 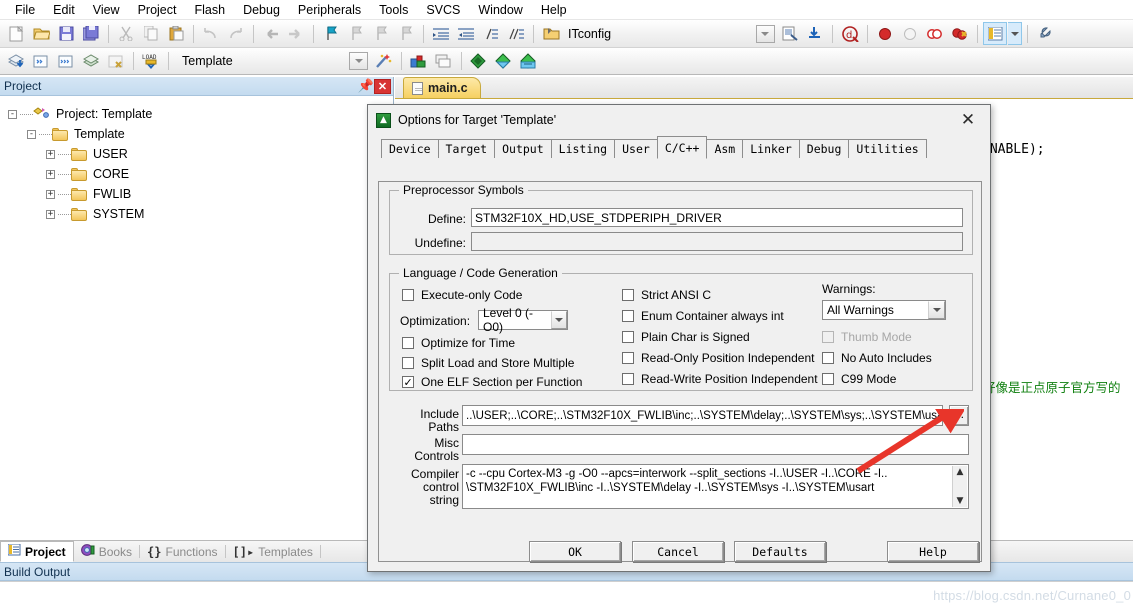 What do you see at coordinates (877, 358) in the screenshot?
I see `checkbox-no-auto-includes: No Auto Includes` at bounding box center [877, 358].